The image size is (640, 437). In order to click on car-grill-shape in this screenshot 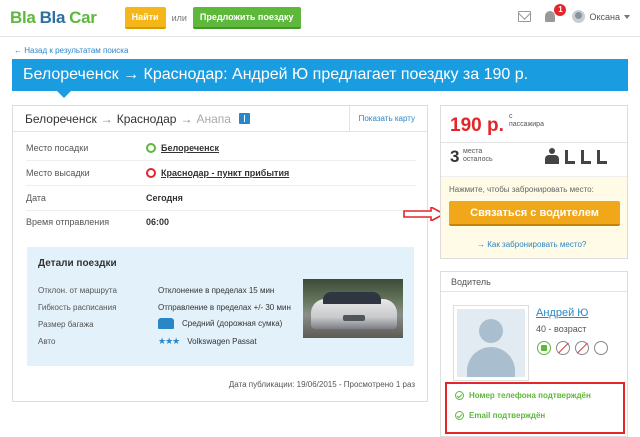, I will do `click(354, 318)`.